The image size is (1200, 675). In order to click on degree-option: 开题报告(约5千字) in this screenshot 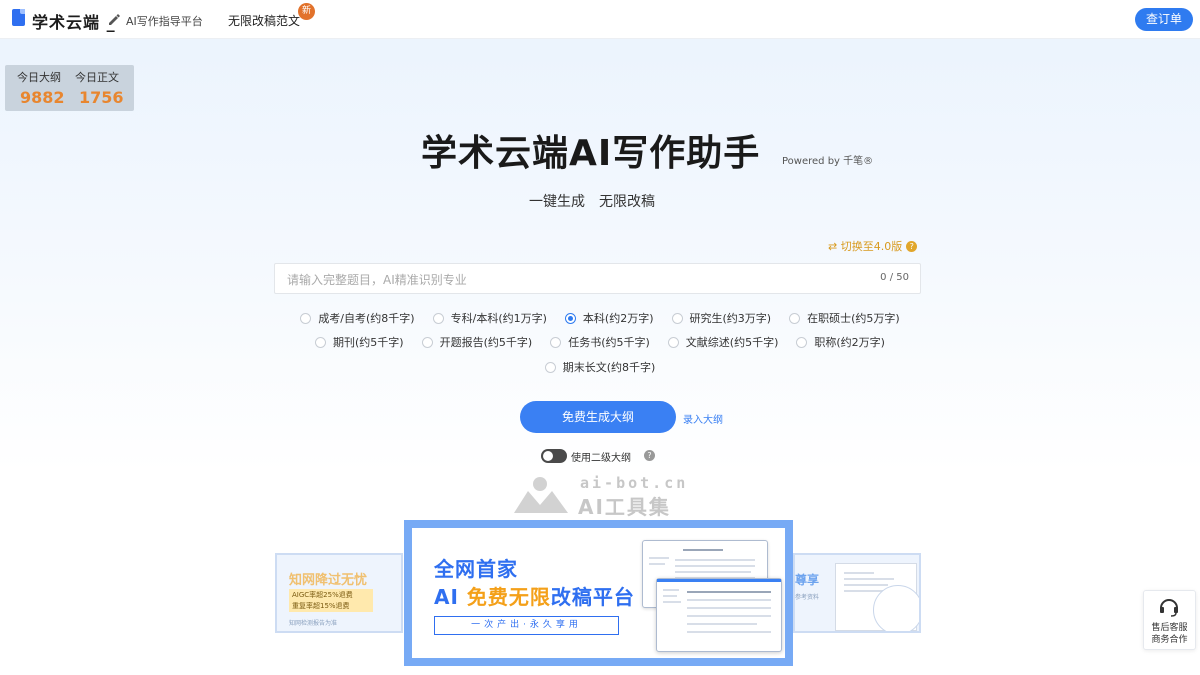, I will do `click(477, 342)`.